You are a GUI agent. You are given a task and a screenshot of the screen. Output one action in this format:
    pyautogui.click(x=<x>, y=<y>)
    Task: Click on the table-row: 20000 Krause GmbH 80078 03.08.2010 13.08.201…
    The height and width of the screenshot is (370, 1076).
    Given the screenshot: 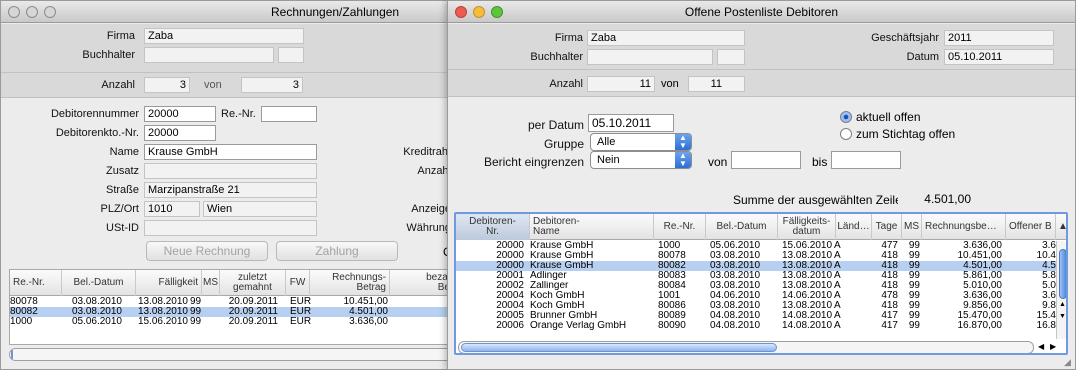 What is the action you would take?
    pyautogui.click(x=756, y=256)
    